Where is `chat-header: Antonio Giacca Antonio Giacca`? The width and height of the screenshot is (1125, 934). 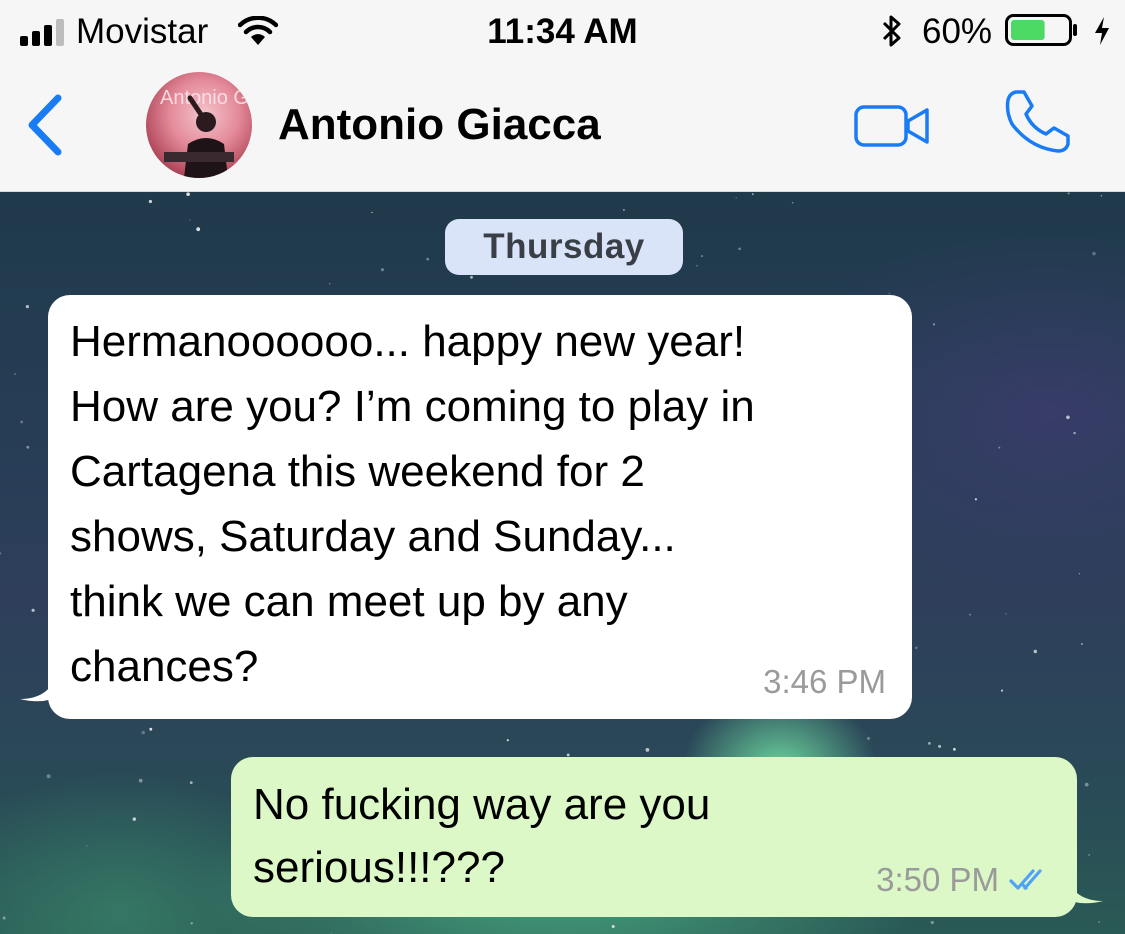
chat-header: Antonio Giacca Antonio Giacca is located at coordinates (562, 127).